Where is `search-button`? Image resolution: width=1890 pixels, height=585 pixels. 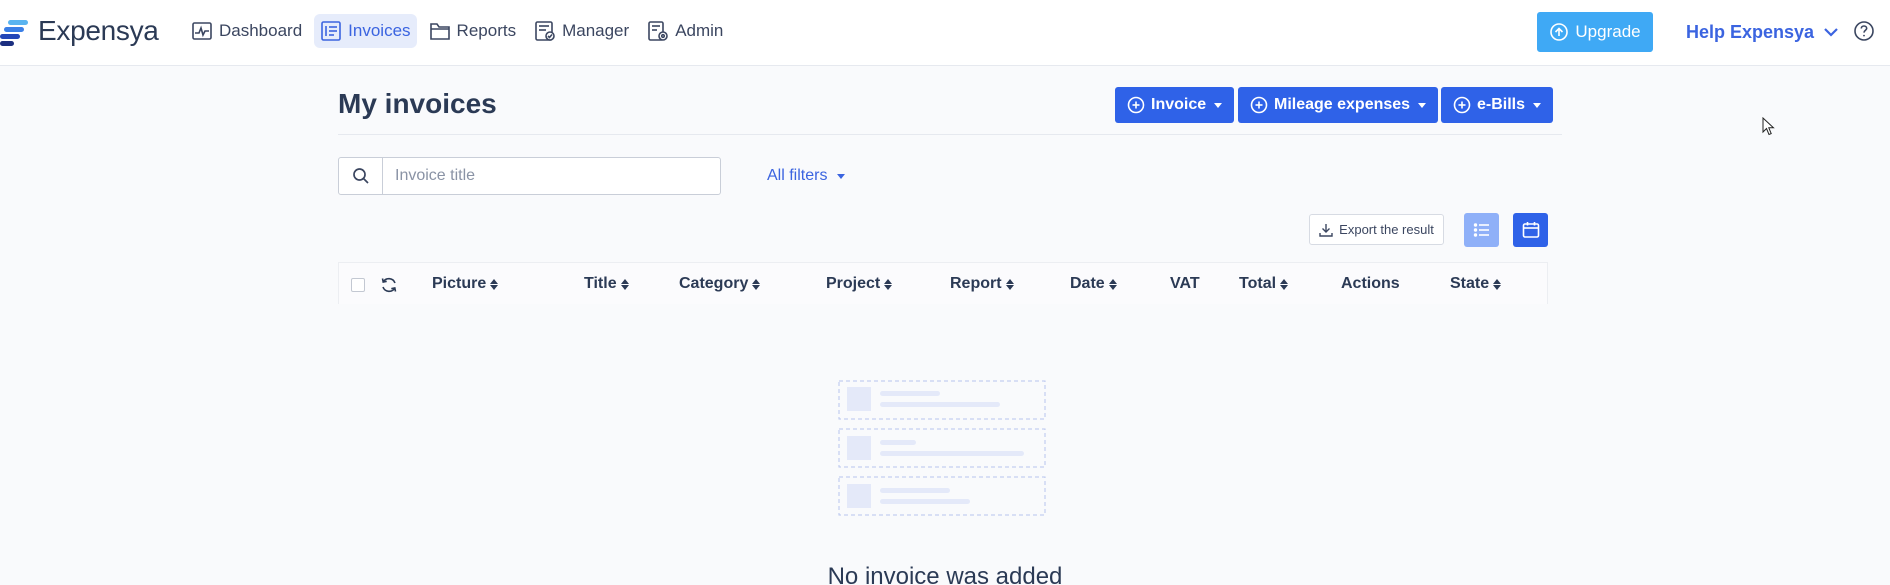 search-button is located at coordinates (361, 176).